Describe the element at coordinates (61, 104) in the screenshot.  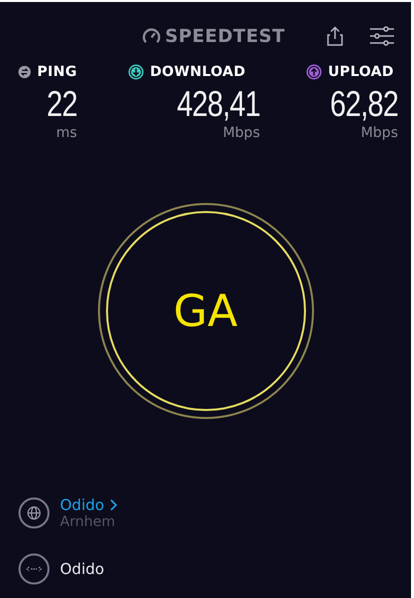
I see `stat-value: 22` at that location.